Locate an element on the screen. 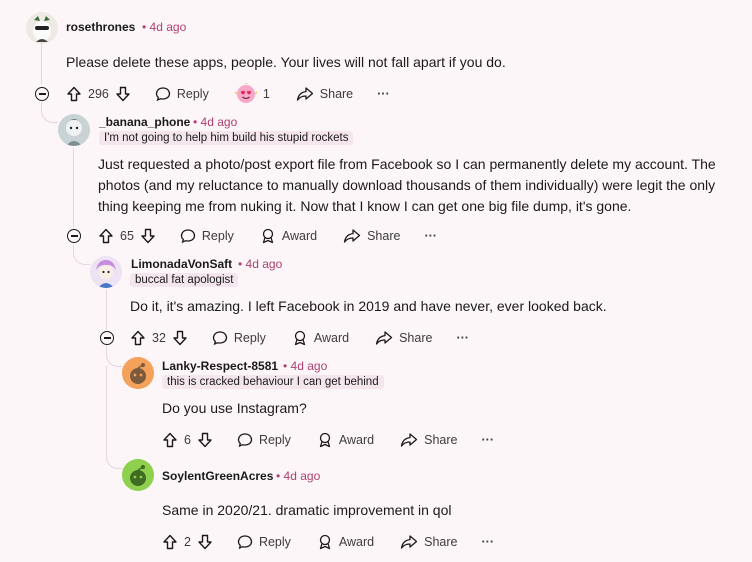  comment-body: Do you use Instagram? is located at coordinates (234, 408).